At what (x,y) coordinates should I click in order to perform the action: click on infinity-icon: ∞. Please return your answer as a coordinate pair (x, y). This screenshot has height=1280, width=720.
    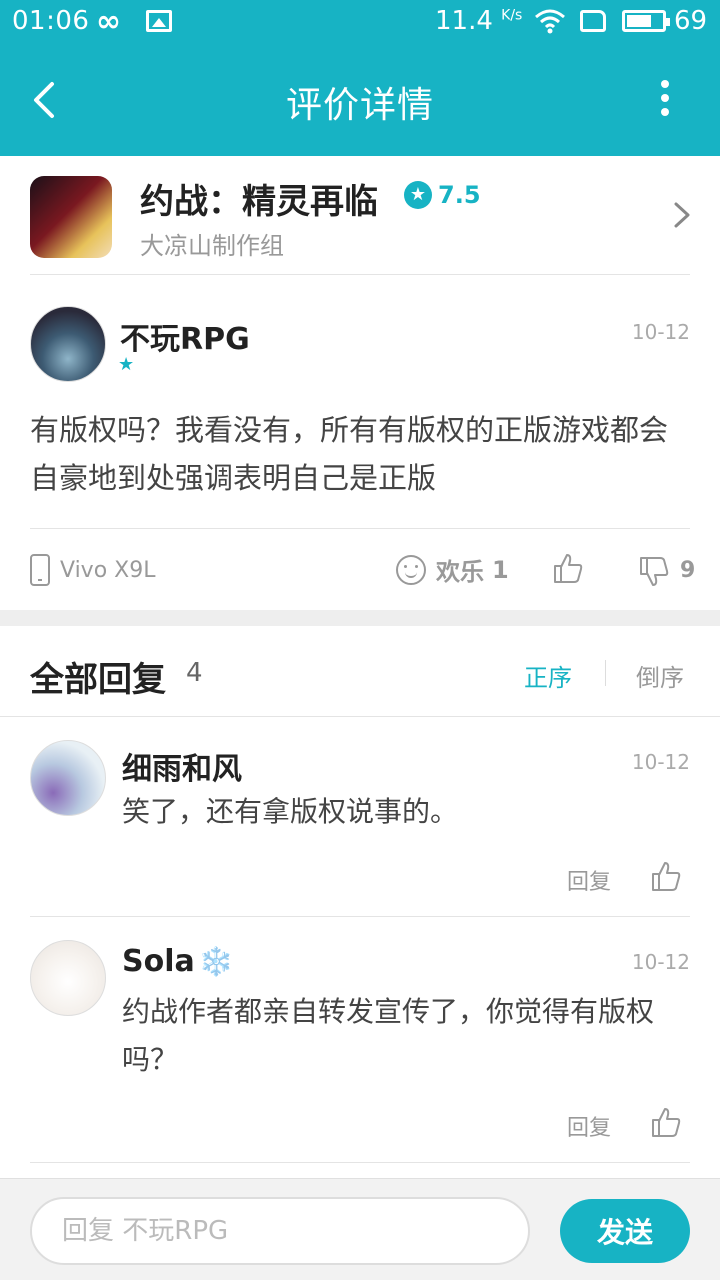
    Looking at the image, I should click on (108, 21).